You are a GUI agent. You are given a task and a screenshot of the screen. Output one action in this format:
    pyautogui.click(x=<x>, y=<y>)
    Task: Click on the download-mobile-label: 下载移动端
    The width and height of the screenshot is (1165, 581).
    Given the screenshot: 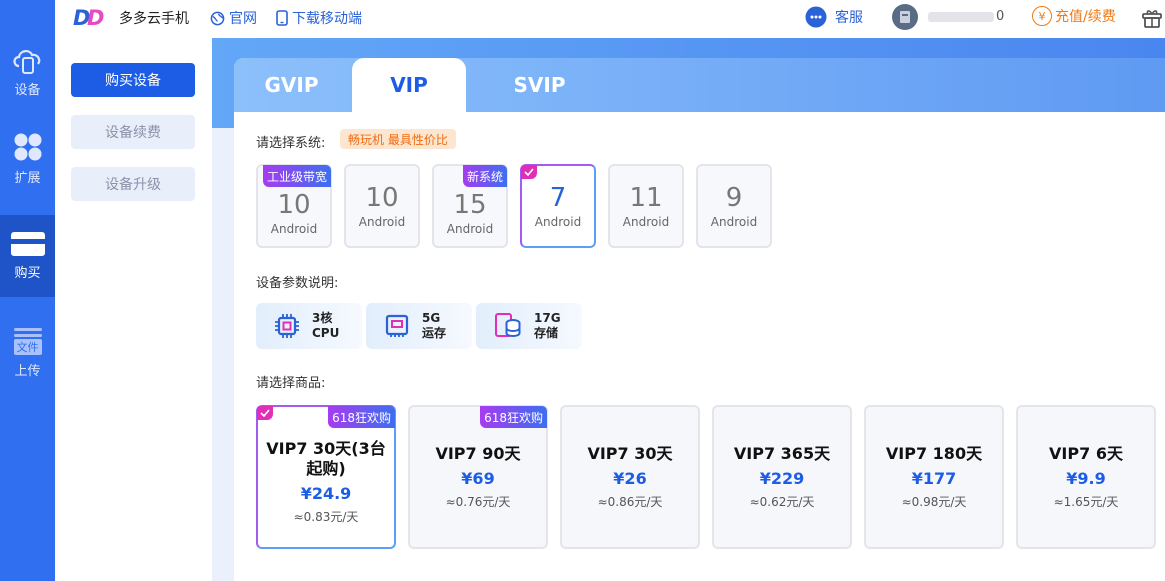 What is the action you would take?
    pyautogui.click(x=327, y=19)
    